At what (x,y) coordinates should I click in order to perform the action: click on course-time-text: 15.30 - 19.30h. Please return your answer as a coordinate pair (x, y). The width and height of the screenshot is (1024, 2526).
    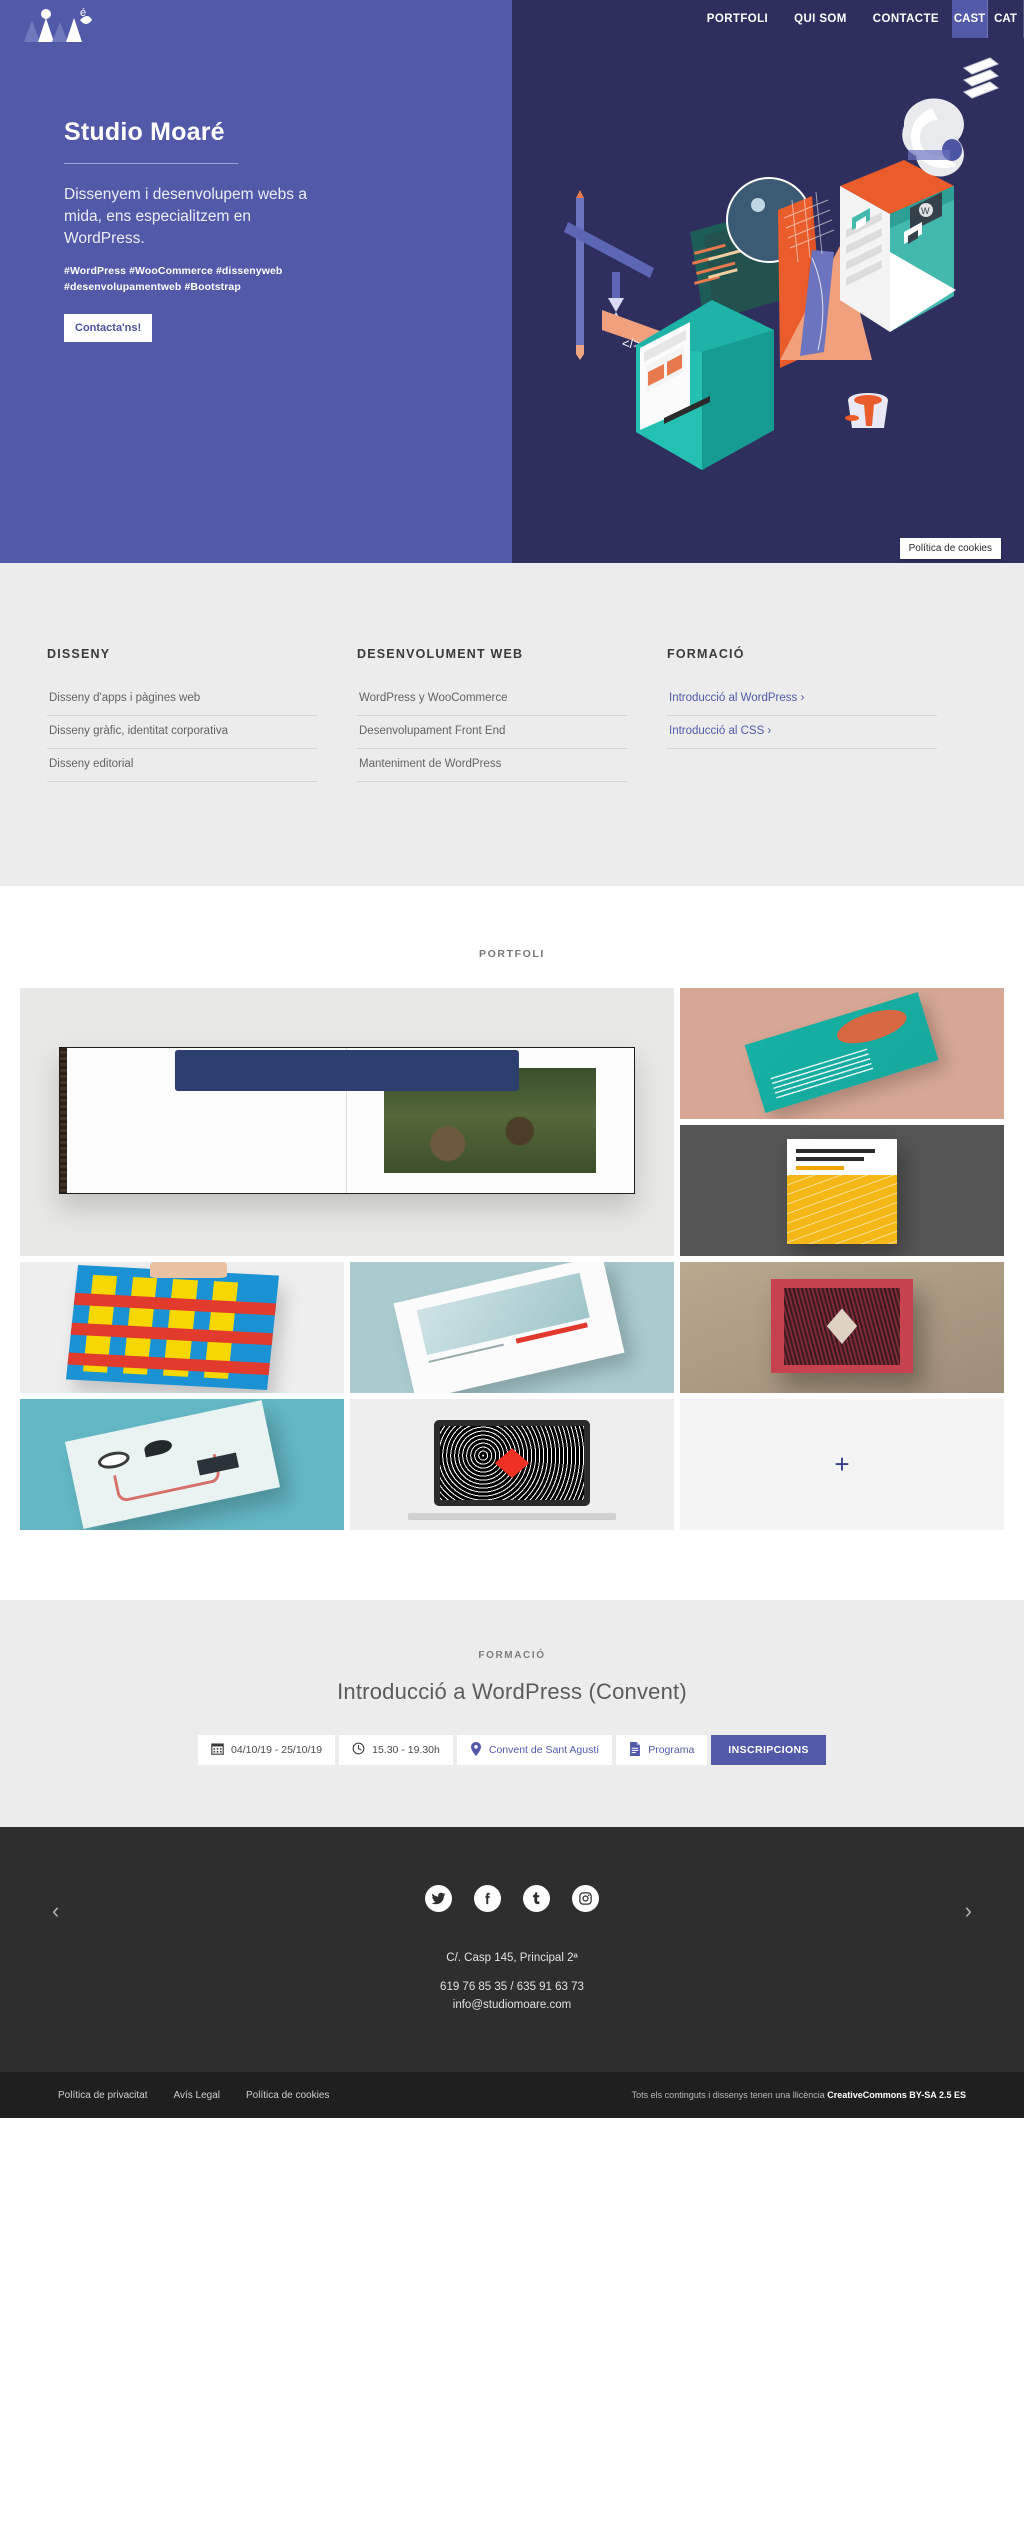
    Looking at the image, I should click on (406, 1750).